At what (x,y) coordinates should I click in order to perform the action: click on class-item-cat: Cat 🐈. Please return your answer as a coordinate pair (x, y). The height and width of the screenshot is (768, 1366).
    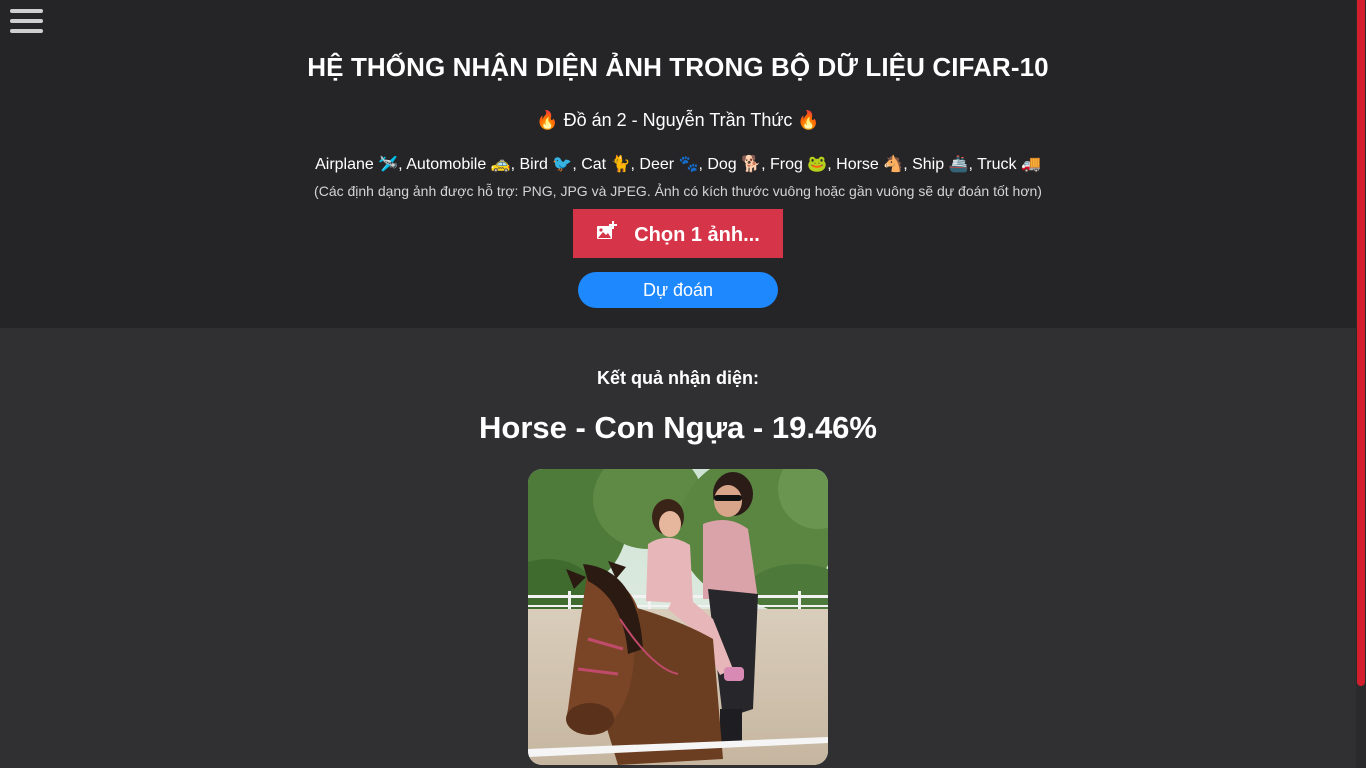
    Looking at the image, I should click on (605, 164).